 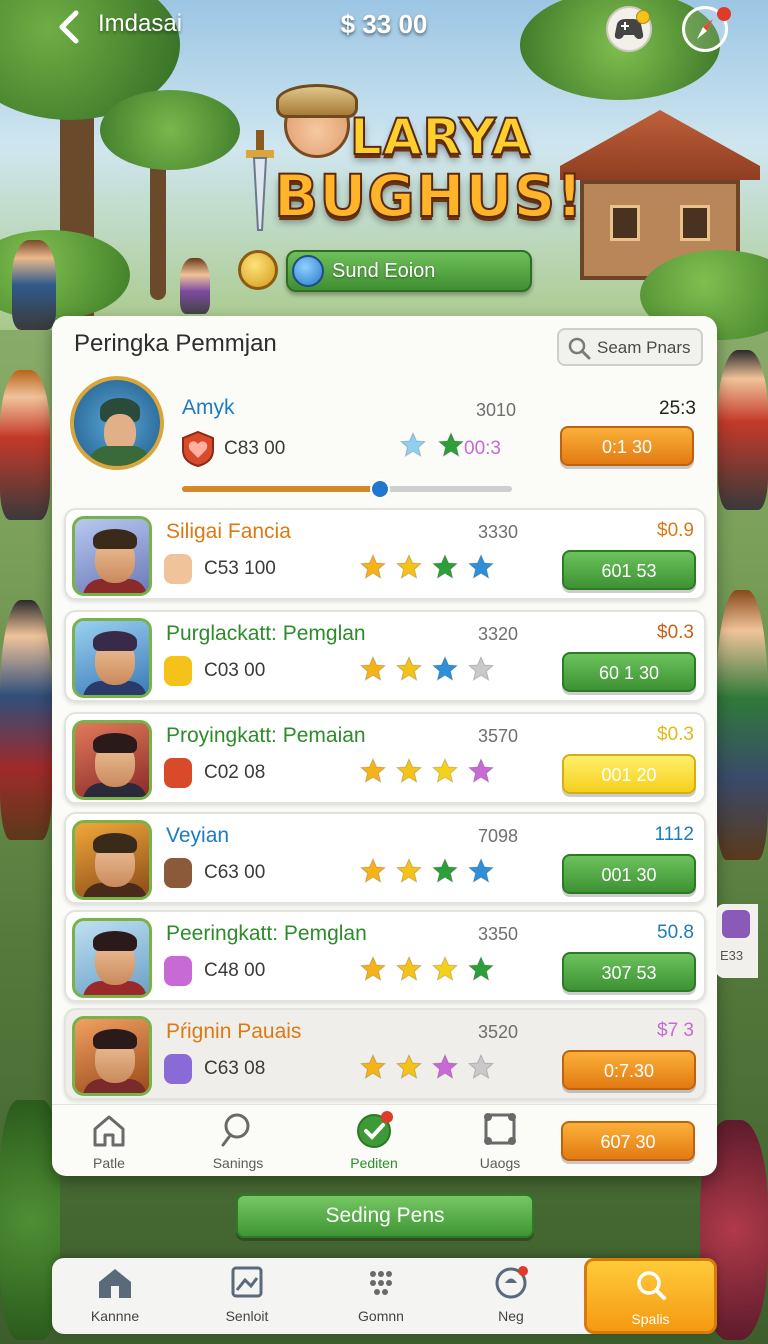 What do you see at coordinates (308, 271) in the screenshot?
I see `navigation-icon` at bounding box center [308, 271].